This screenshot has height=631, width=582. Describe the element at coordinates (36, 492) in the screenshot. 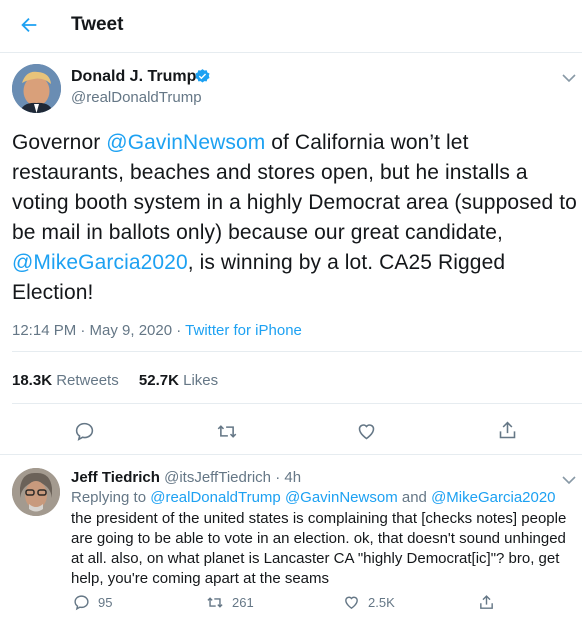

I see `reply-author-avatar` at that location.